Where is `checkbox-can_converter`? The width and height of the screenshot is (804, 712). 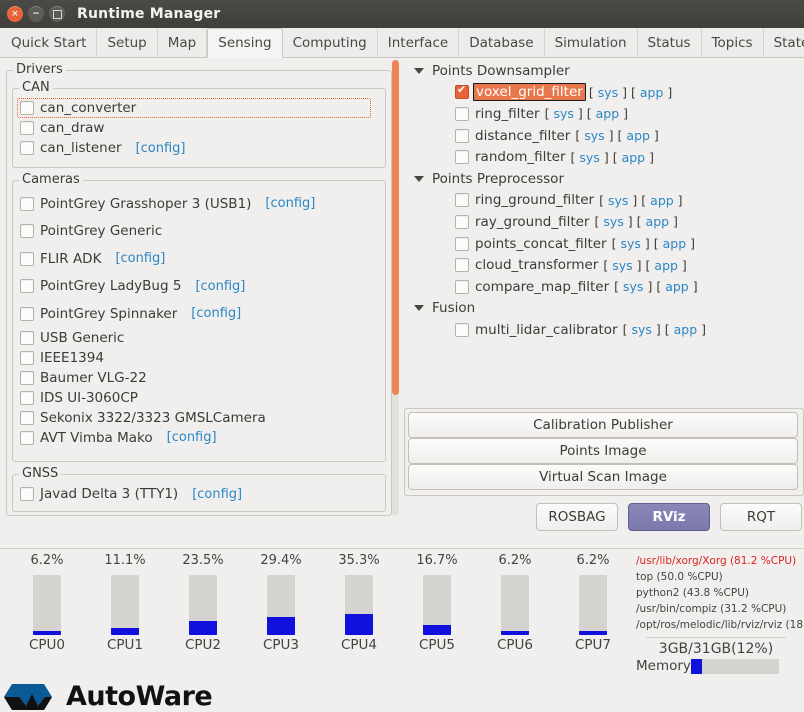 checkbox-can_converter is located at coordinates (27, 108).